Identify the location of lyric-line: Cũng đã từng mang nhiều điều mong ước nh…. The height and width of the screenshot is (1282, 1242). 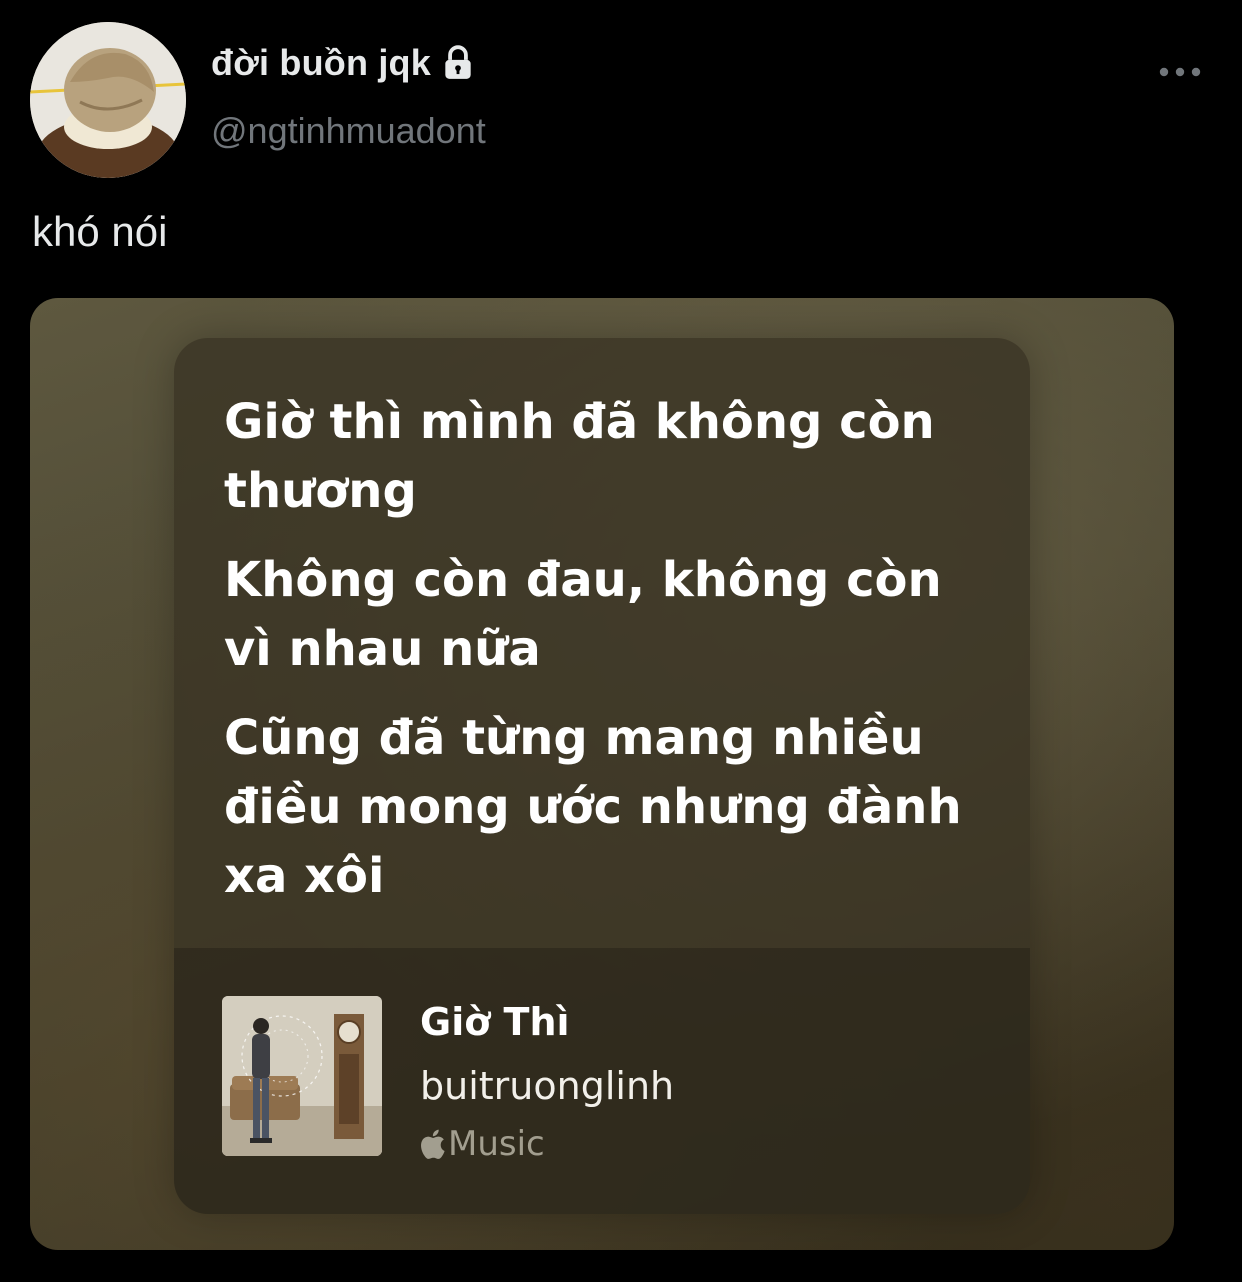
(593, 807).